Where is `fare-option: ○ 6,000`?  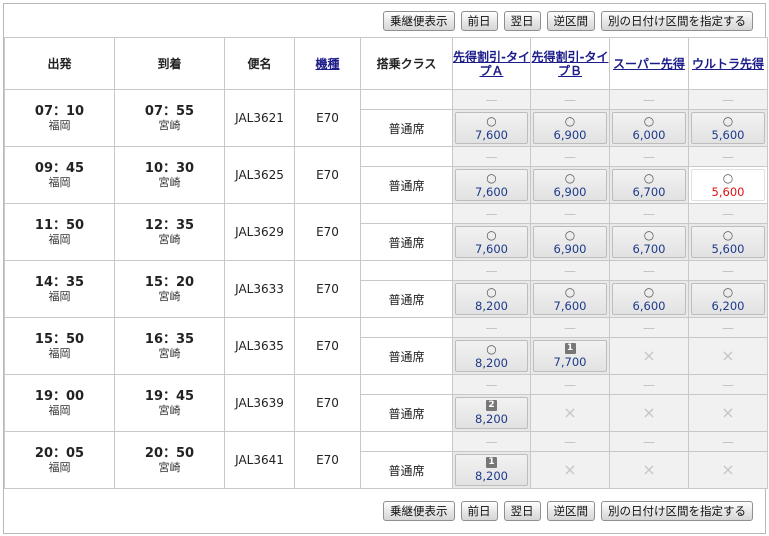 fare-option: ○ 6,000 is located at coordinates (649, 128).